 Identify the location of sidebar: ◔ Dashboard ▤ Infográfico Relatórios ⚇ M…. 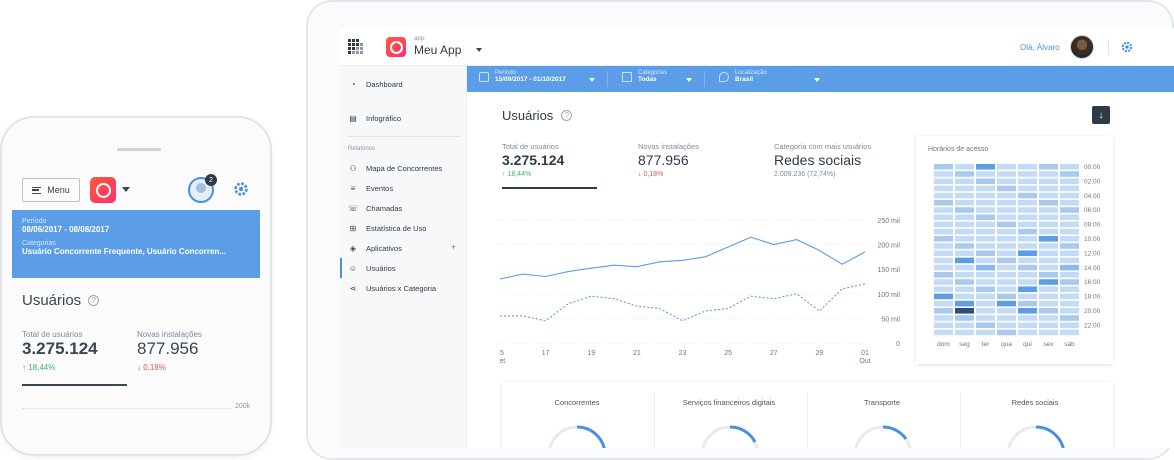
(403, 257).